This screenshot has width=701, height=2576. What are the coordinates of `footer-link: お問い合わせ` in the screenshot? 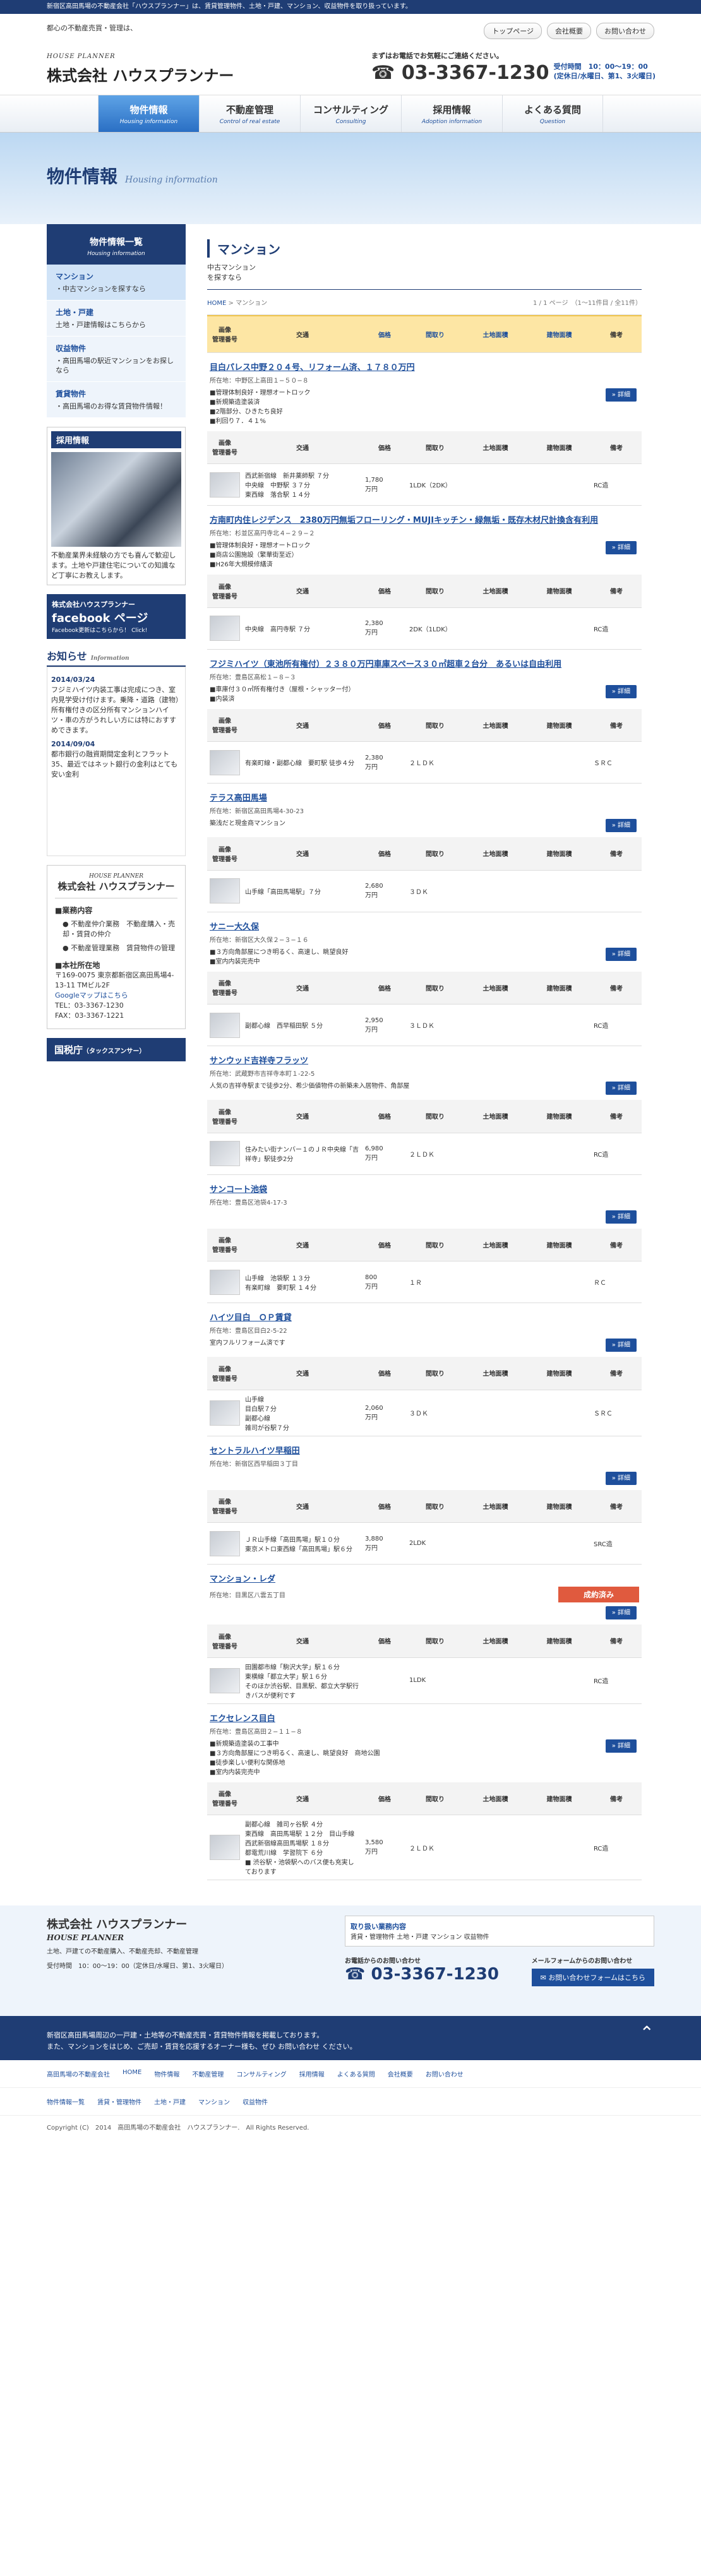 It's located at (445, 2073).